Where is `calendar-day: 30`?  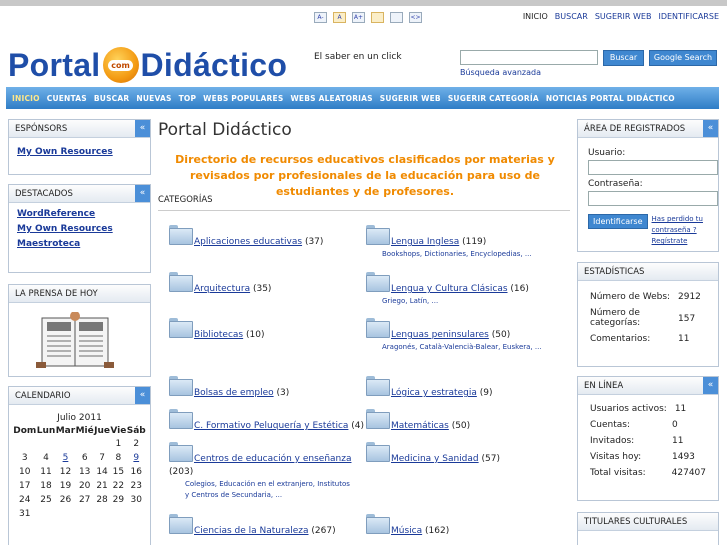
calendar-day: 30 is located at coordinates (136, 500).